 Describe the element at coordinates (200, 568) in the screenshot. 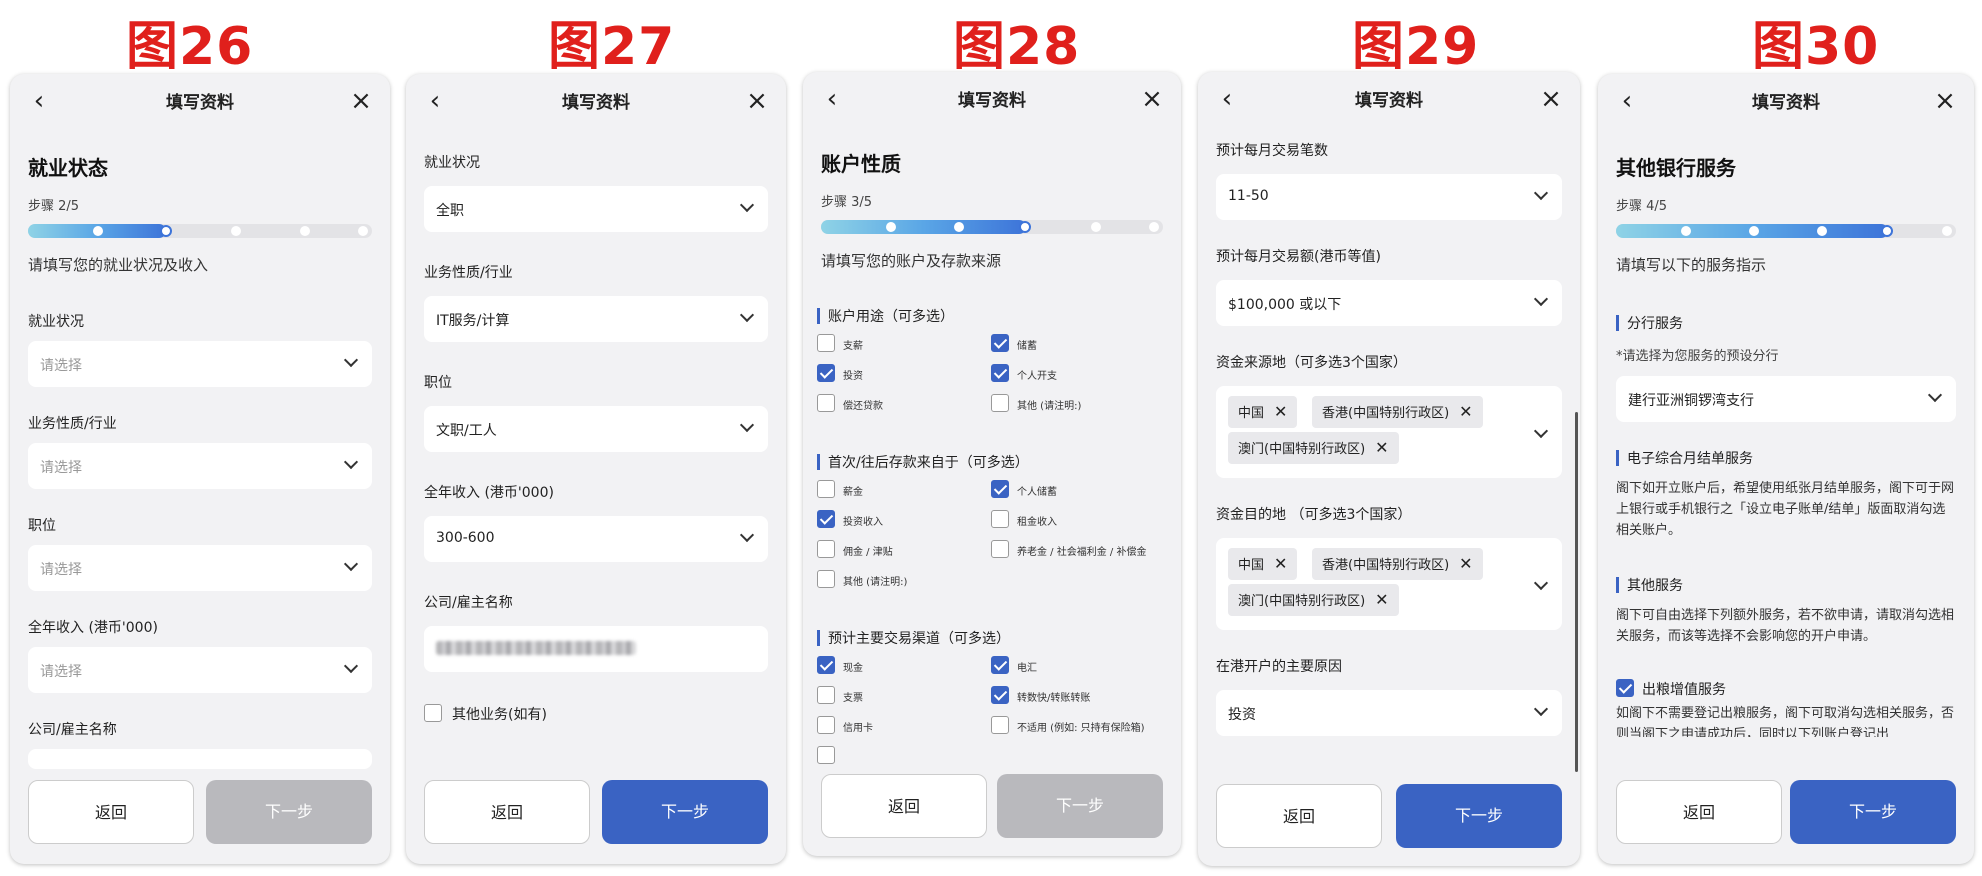

I see `position-select: 请选择` at that location.